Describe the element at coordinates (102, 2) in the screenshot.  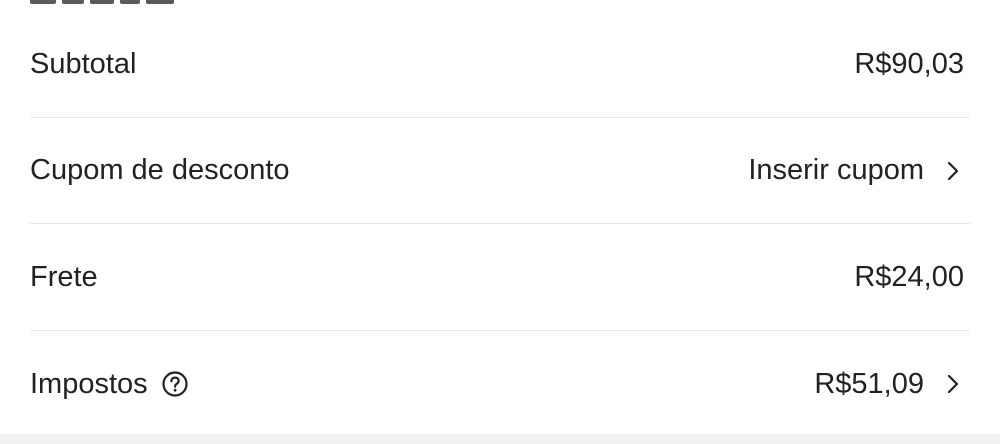
I see `section-title-cut-off` at that location.